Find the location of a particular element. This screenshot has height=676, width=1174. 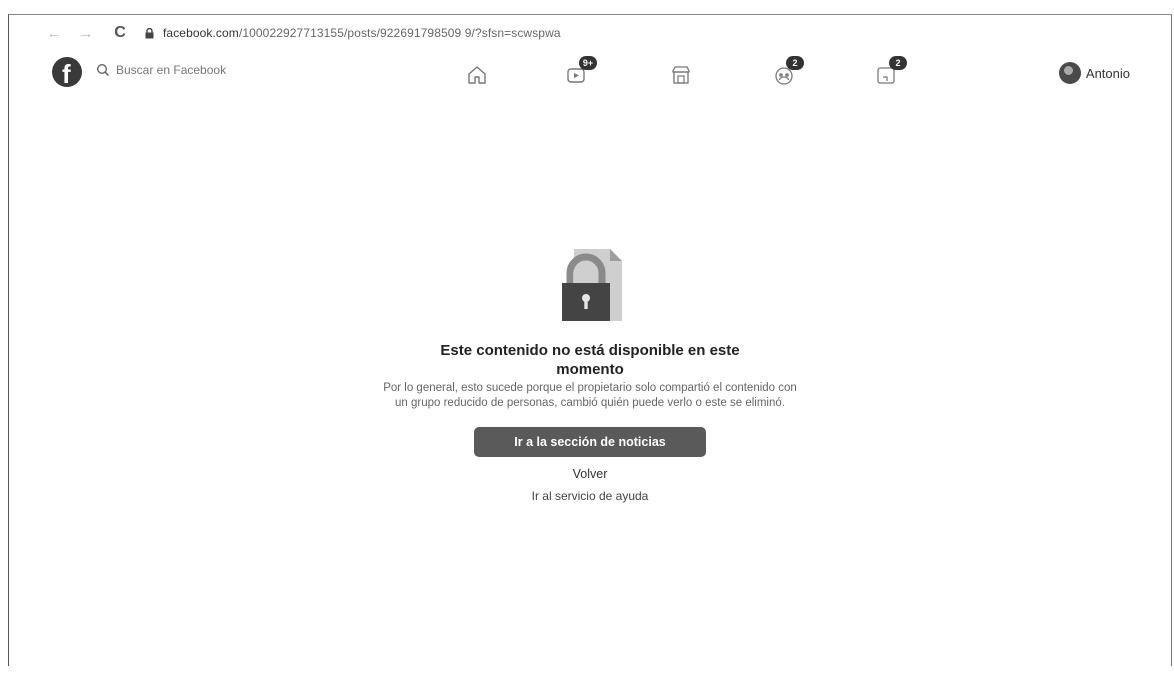

back-arrow-icon: ← is located at coordinates (54, 33).